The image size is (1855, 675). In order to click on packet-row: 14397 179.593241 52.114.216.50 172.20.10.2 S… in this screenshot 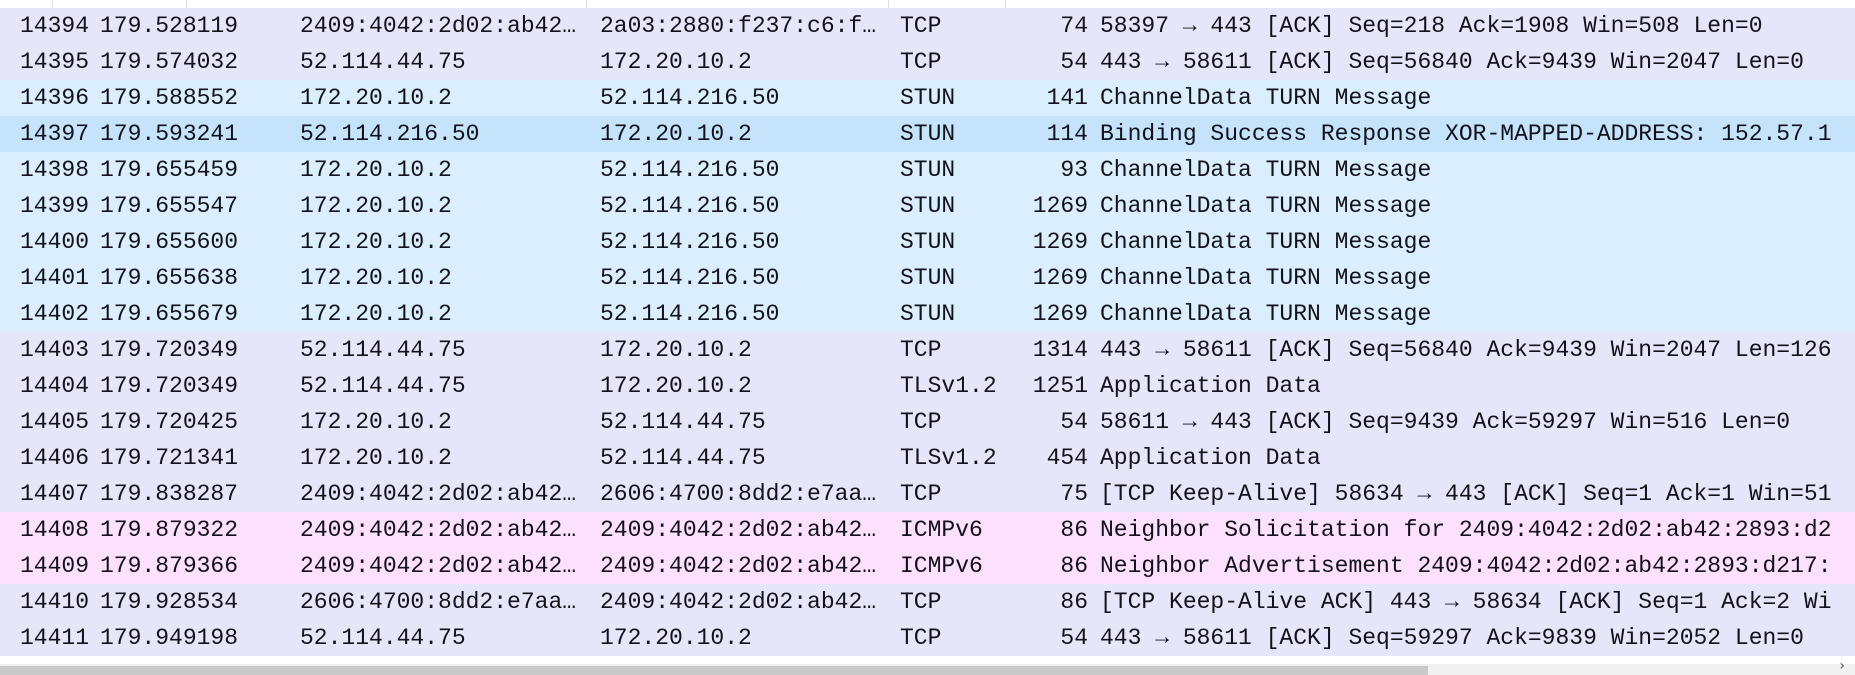, I will do `click(927, 134)`.